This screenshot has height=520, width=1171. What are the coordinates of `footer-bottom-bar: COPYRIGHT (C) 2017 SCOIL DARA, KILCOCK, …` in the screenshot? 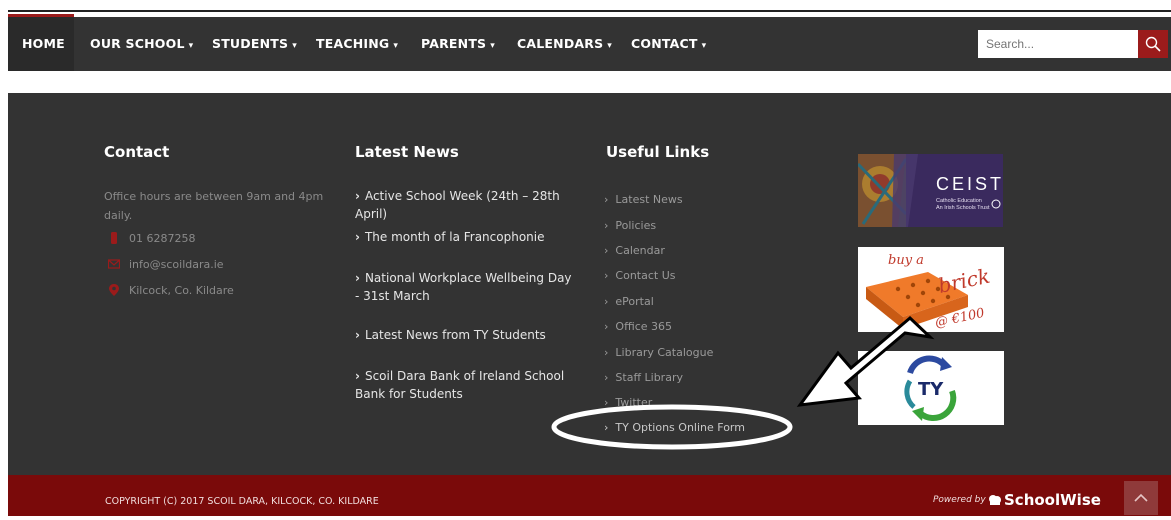 It's located at (589, 495).